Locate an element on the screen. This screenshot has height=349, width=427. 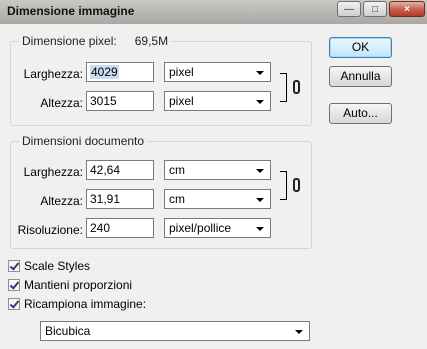
resolution-unit-select: pixel/pollice is located at coordinates (217, 228).